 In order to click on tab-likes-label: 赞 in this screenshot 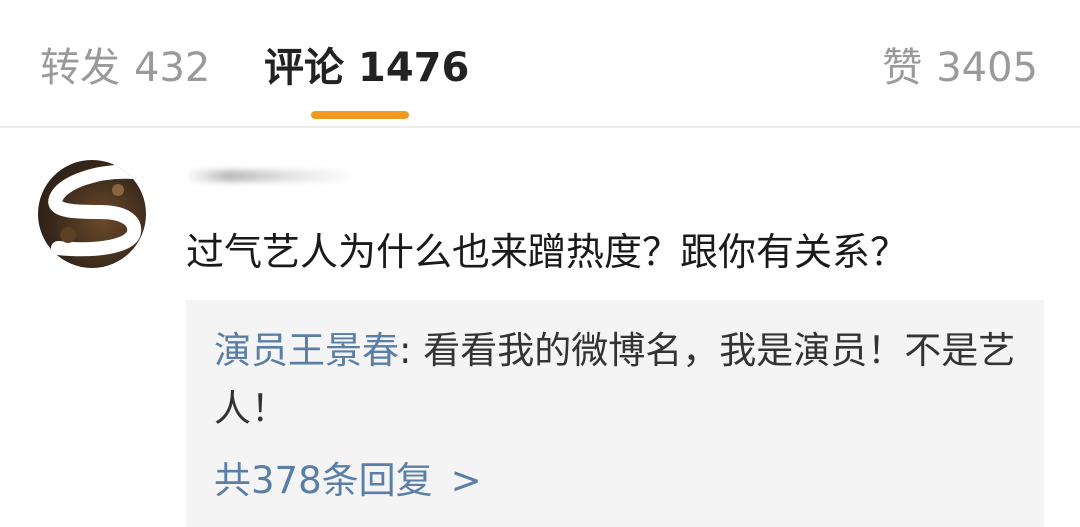, I will do `click(902, 68)`.